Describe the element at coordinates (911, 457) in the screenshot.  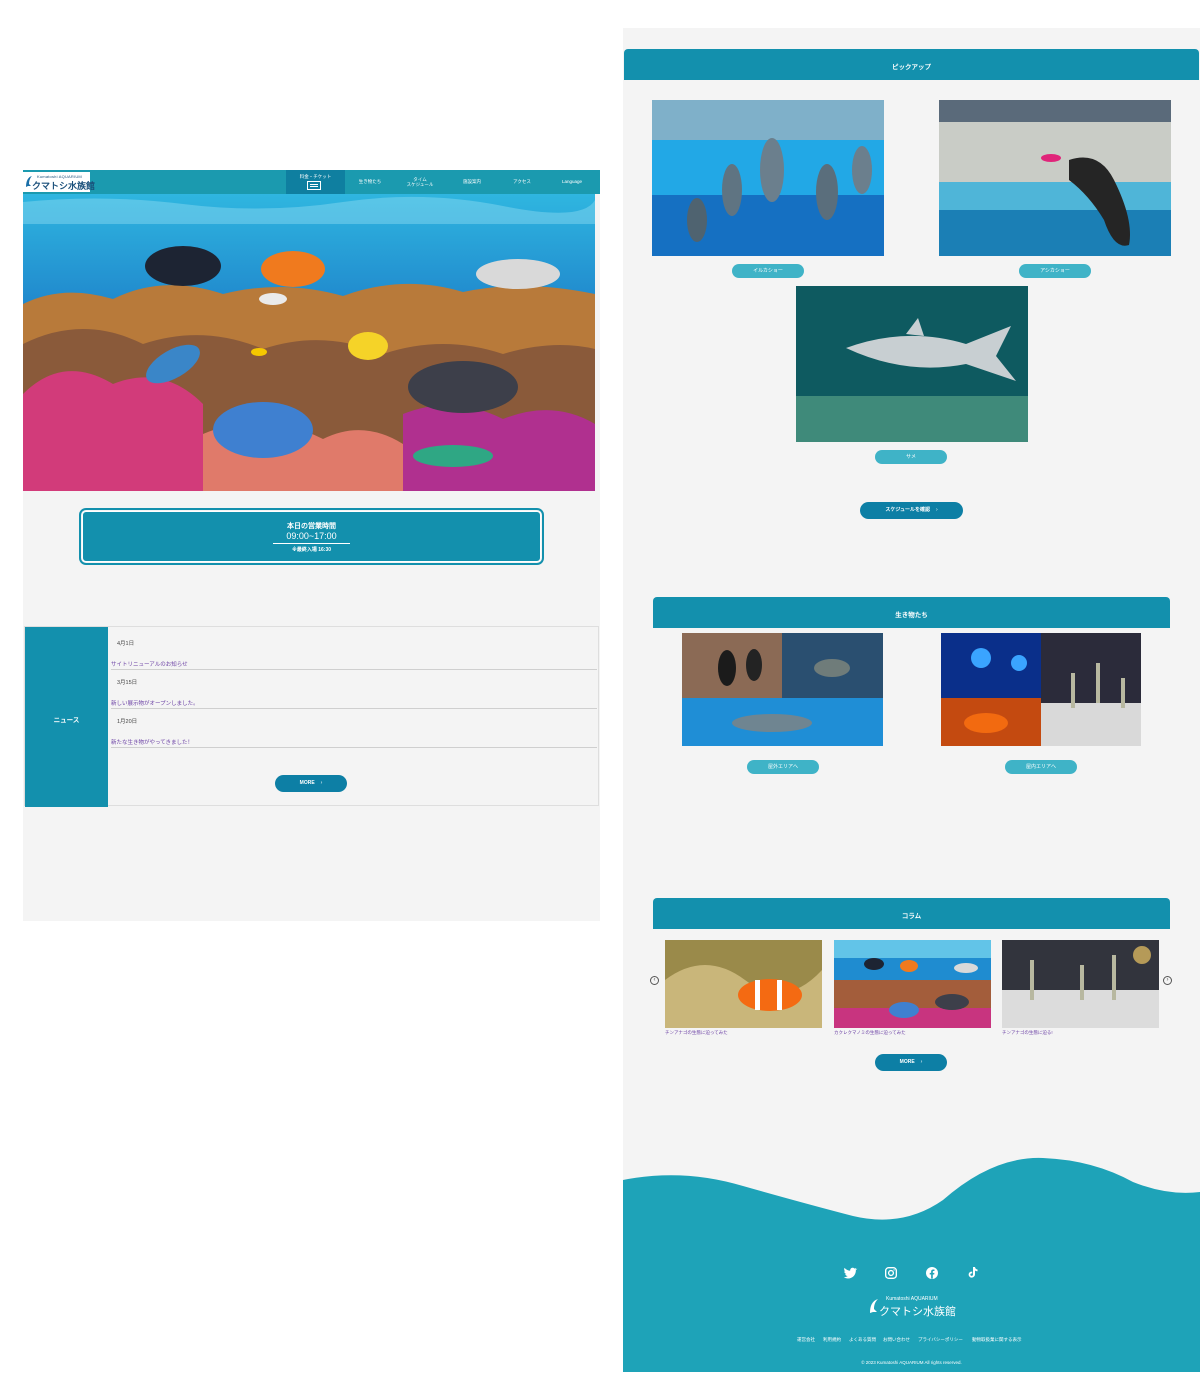
I see `tag-shark: サメ` at that location.